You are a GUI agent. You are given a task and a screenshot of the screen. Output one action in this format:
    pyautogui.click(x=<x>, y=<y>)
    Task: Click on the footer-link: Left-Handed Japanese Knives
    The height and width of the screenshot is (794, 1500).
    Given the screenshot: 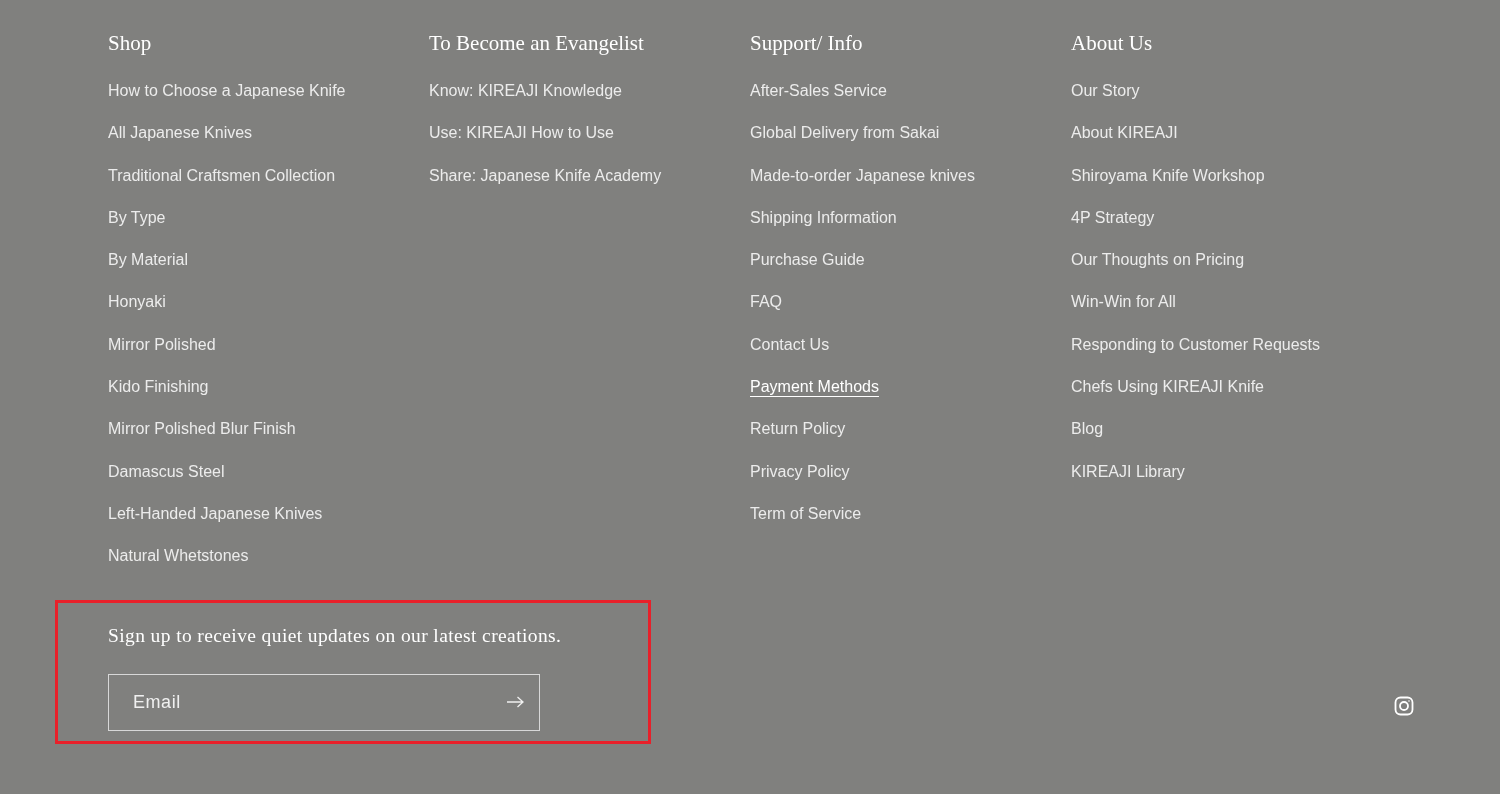 What is the action you would take?
    pyautogui.click(x=215, y=513)
    